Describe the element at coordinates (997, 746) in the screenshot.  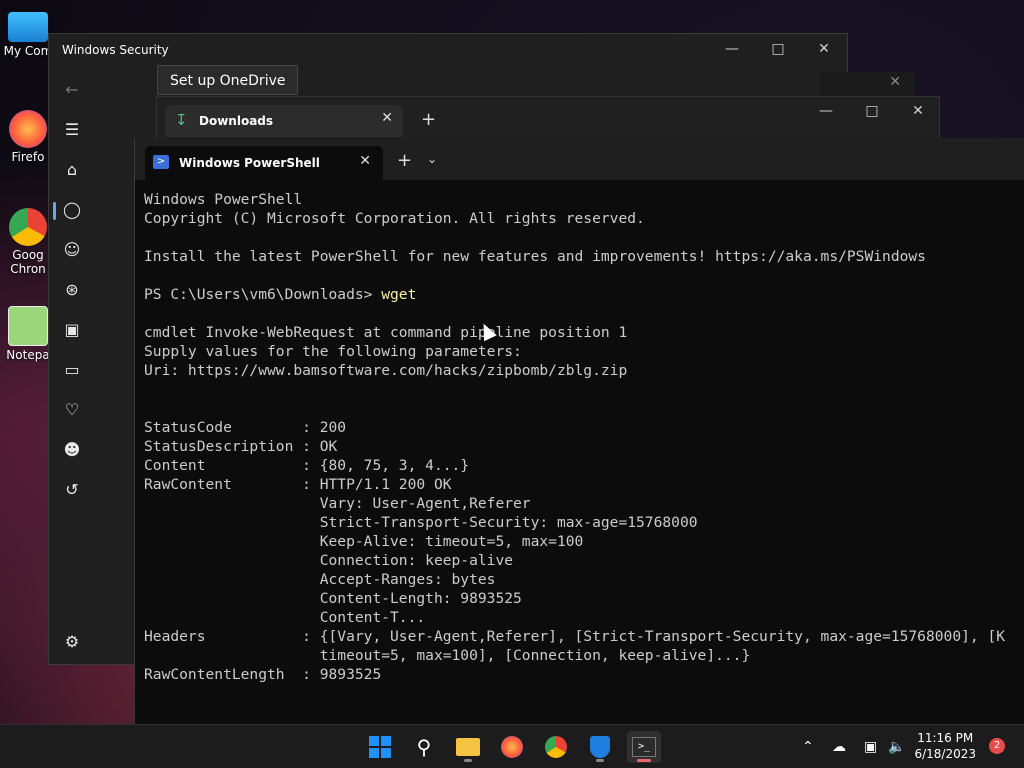
I see `notification-badge: 2` at that location.